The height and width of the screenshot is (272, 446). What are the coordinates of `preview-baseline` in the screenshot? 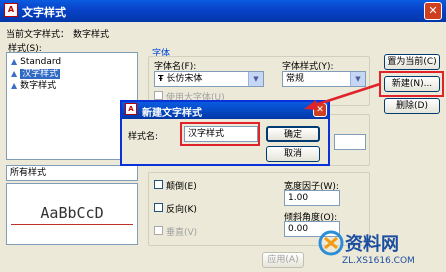 It's located at (72, 224).